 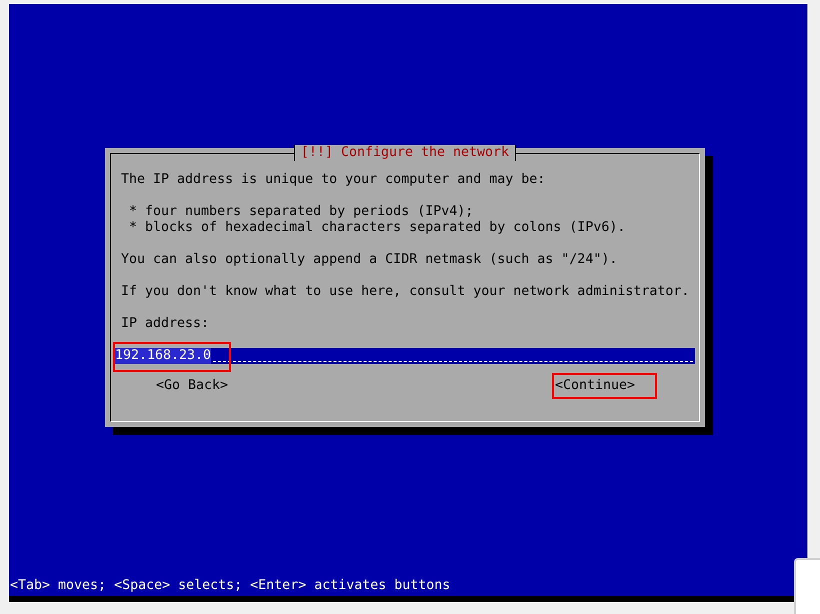 What do you see at coordinates (201, 386) in the screenshot?
I see `dialog-button: <Go Back>` at bounding box center [201, 386].